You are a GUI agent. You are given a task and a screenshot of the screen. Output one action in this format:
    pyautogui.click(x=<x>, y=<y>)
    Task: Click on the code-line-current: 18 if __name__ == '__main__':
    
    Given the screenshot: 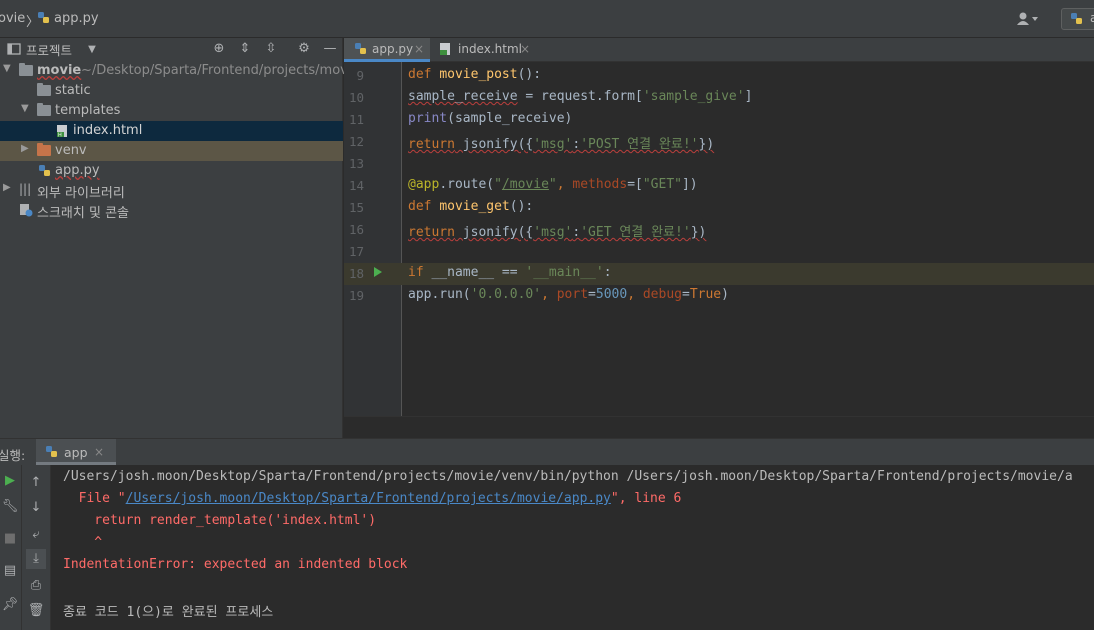 What is the action you would take?
    pyautogui.click(x=719, y=274)
    